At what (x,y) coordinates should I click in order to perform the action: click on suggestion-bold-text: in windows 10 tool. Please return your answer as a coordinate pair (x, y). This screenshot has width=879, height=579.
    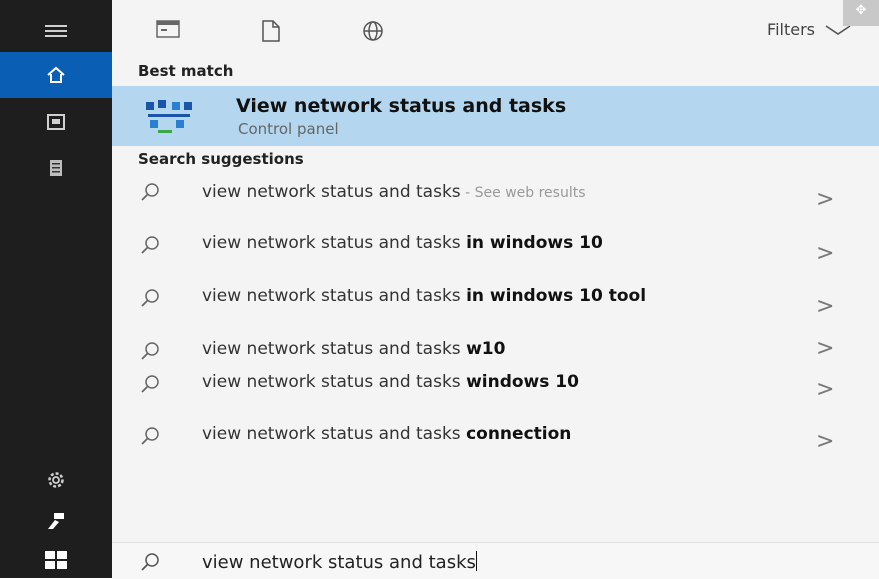
    Looking at the image, I should click on (556, 296).